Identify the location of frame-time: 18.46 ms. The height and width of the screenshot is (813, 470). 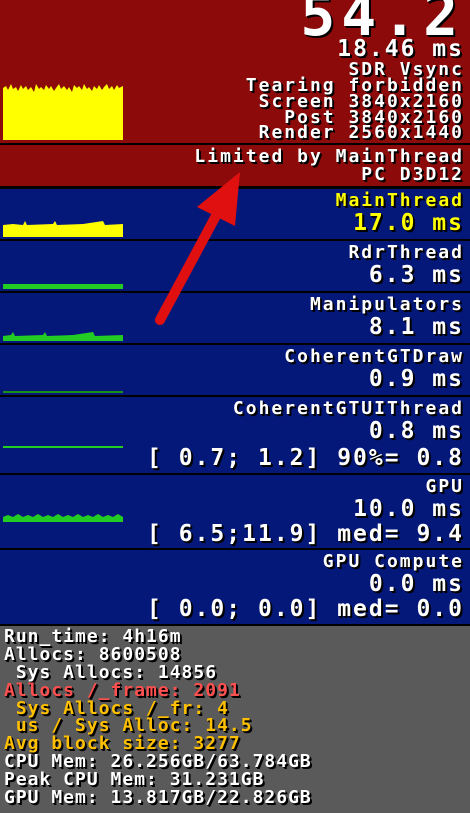
(400, 49).